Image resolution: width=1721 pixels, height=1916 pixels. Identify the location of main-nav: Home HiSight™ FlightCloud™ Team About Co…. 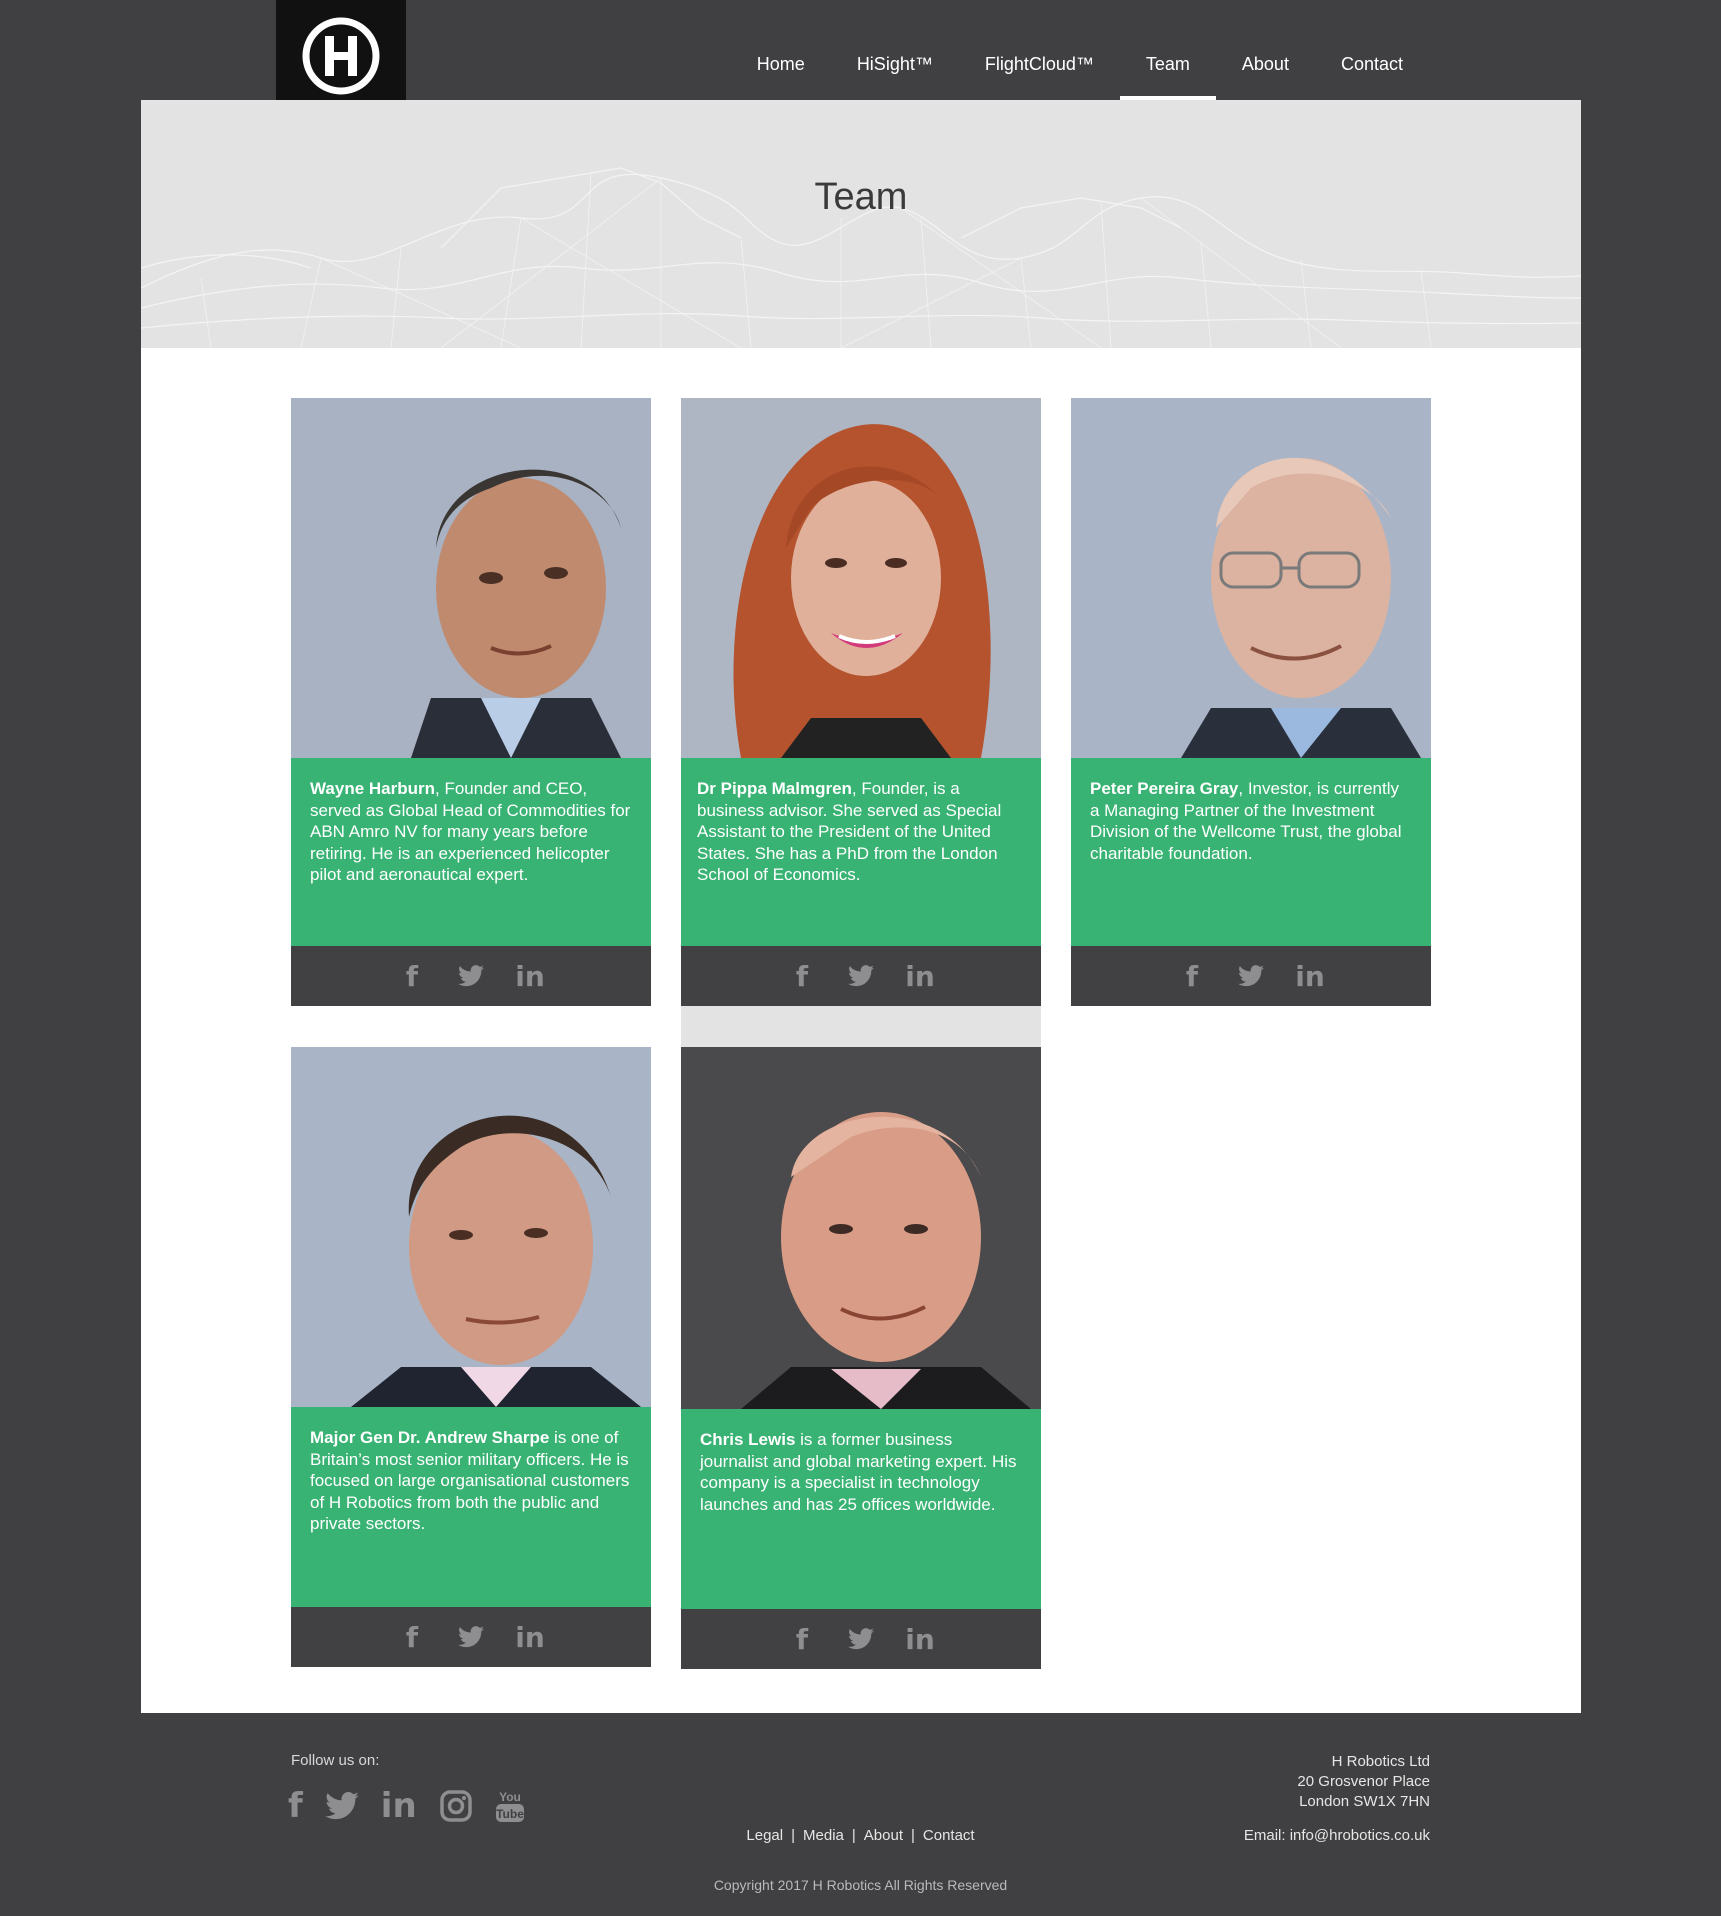
(1080, 70).